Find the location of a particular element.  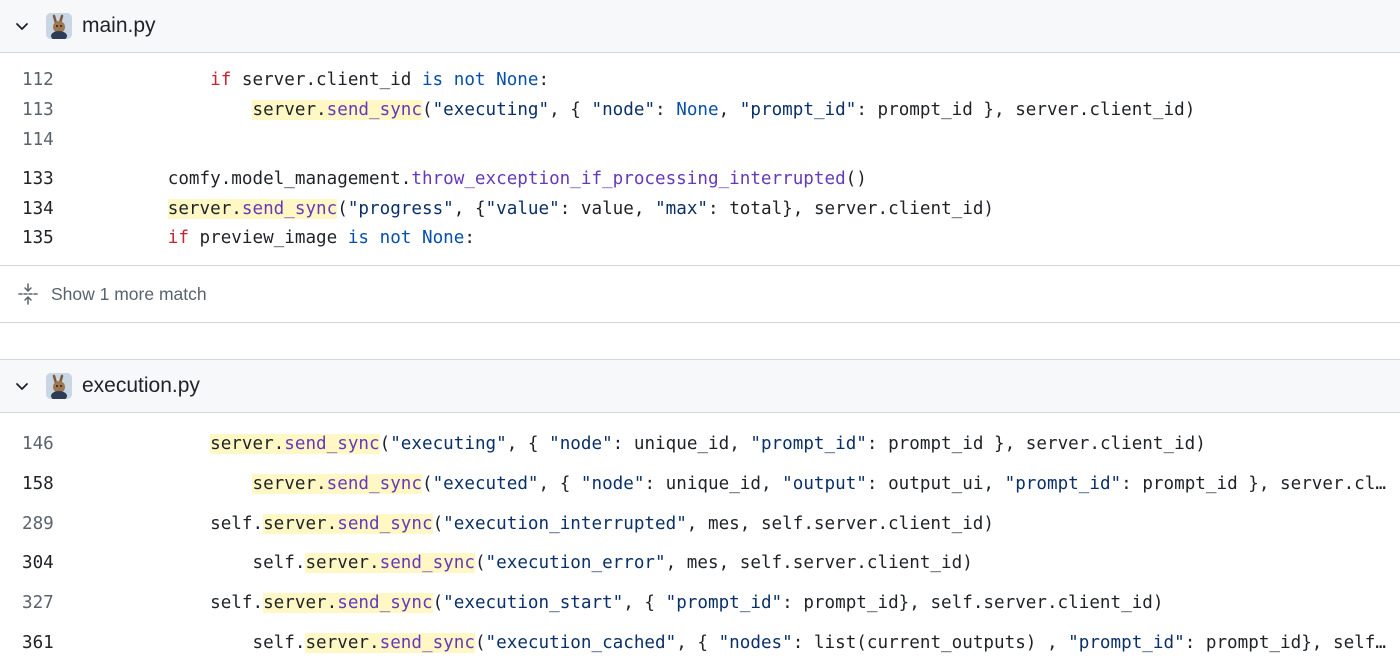

line-number: 133 is located at coordinates (38, 179).